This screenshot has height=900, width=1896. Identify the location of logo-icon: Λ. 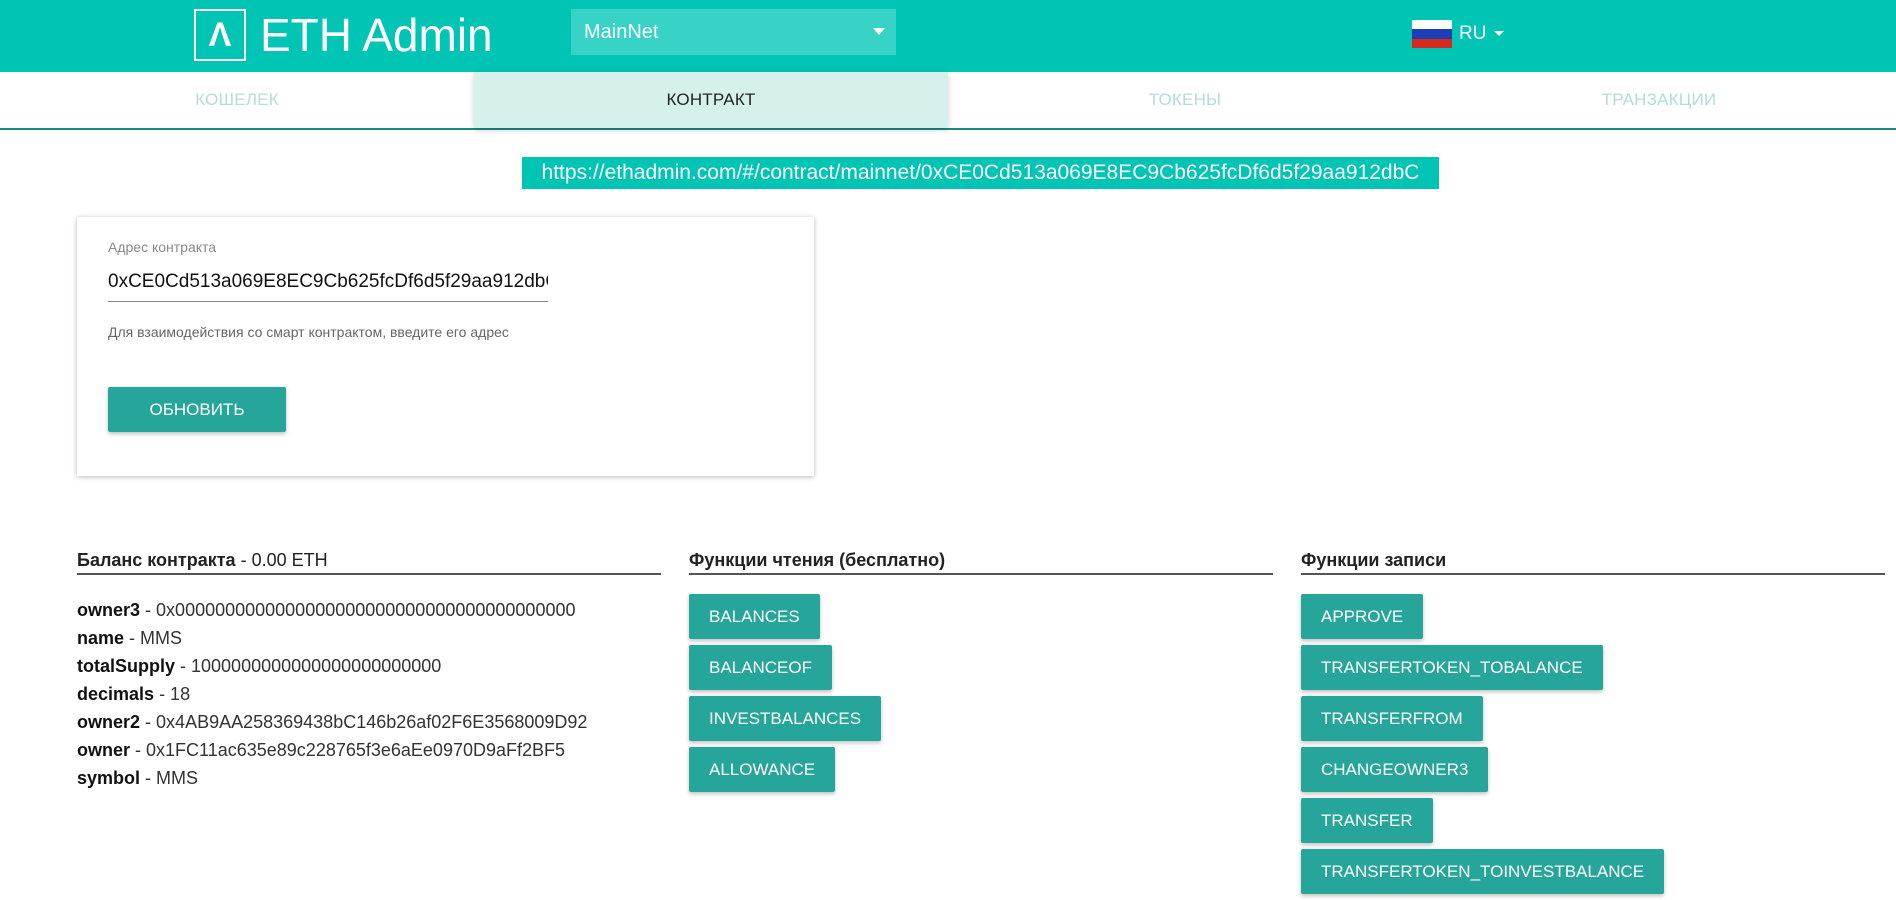
(220, 35).